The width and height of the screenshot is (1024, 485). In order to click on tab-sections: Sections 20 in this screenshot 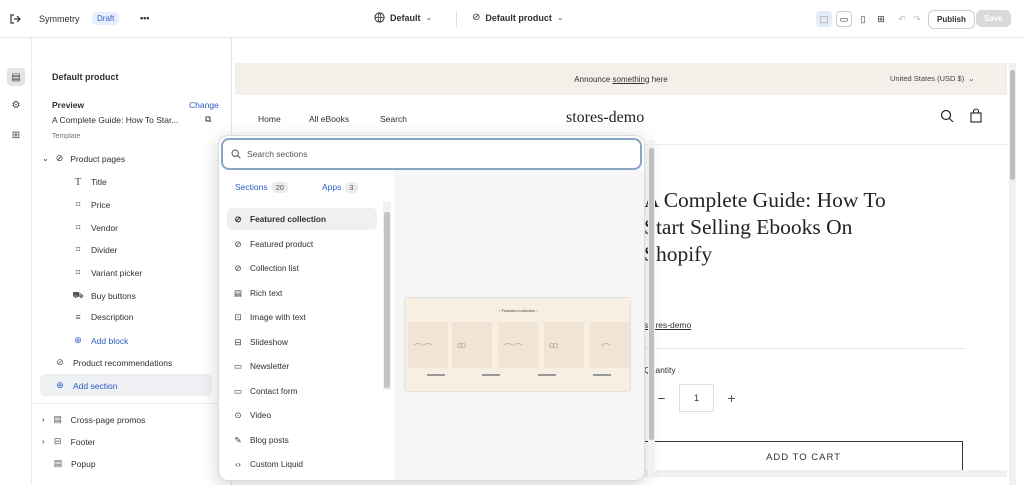, I will do `click(261, 187)`.